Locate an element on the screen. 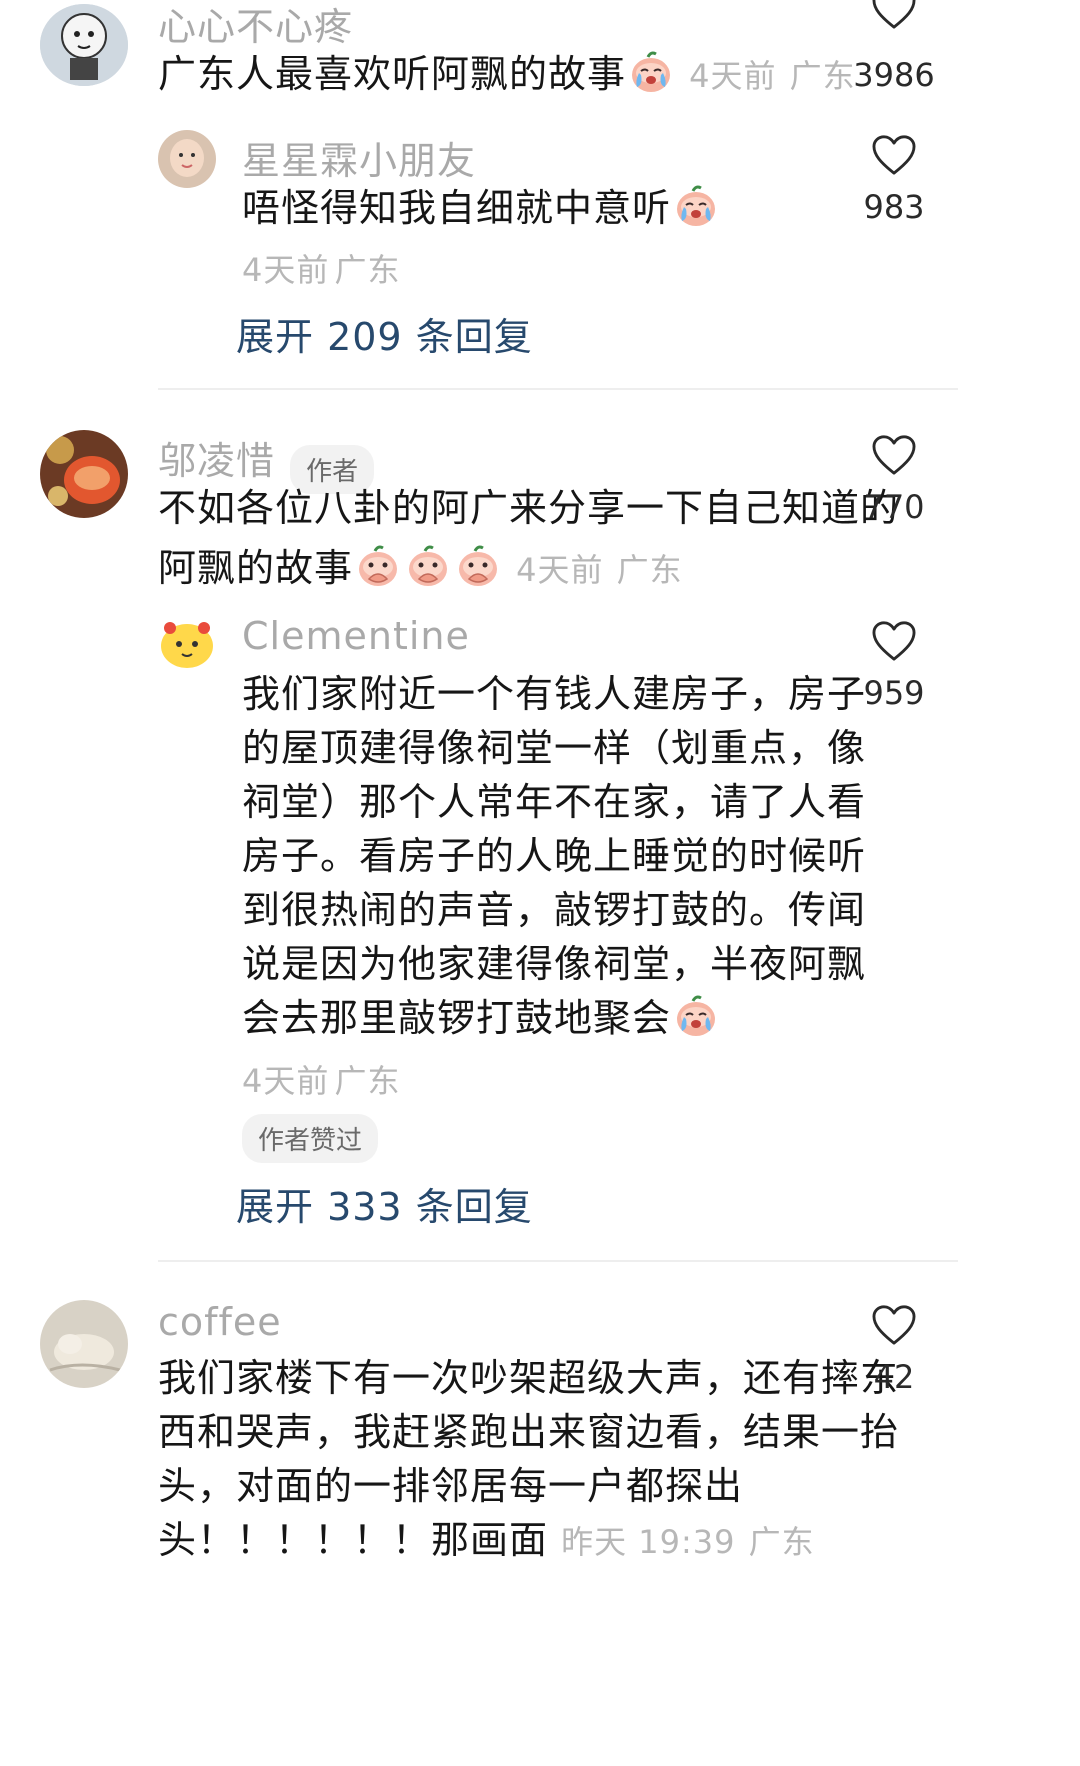 This screenshot has width=1080, height=1766. reply-text-line: 祠堂）那个人常年不在家，请了人看 is located at coordinates (554, 802).